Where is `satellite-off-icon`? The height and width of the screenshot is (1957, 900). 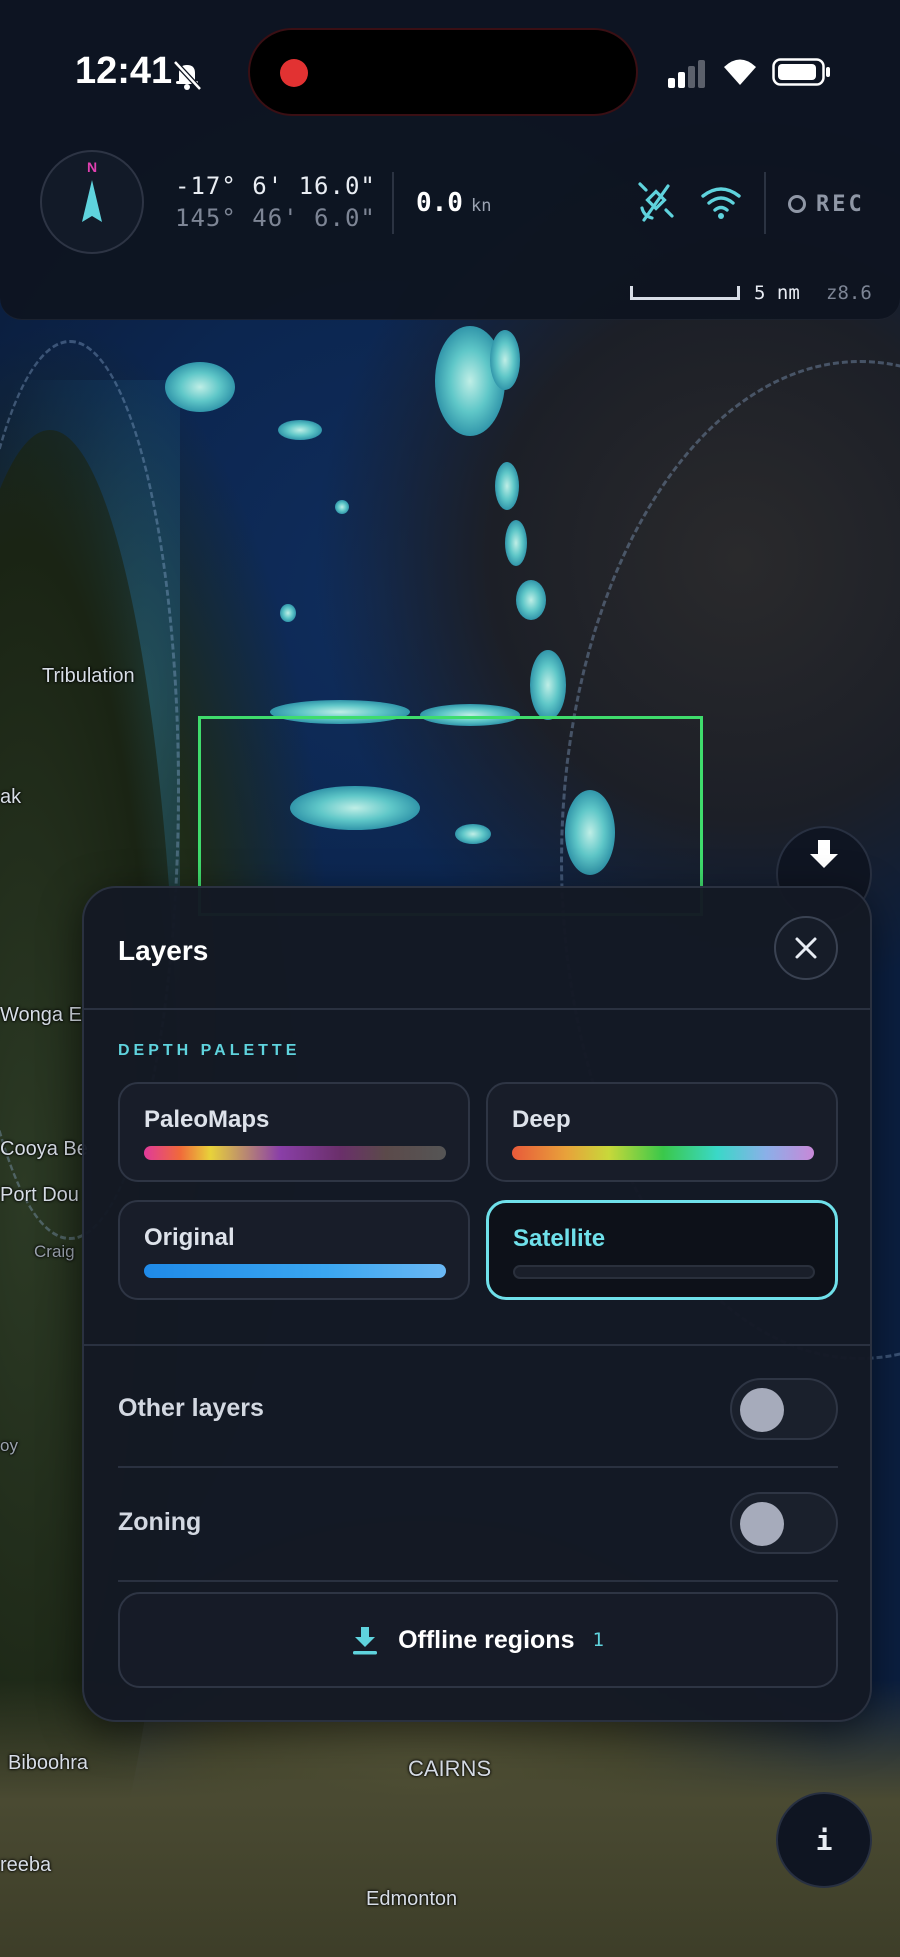
satellite-off-icon is located at coordinates (656, 202).